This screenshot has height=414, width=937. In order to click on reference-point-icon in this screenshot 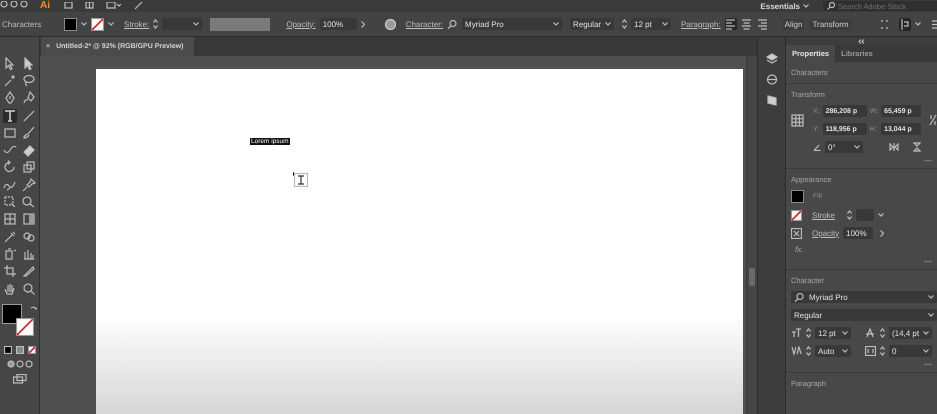, I will do `click(797, 120)`.